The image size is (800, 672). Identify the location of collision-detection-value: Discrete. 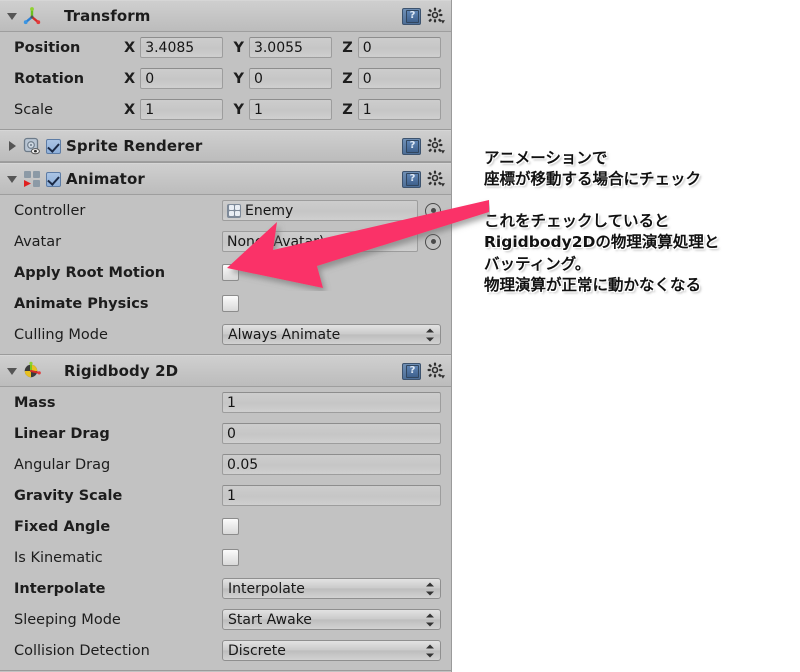
(257, 650).